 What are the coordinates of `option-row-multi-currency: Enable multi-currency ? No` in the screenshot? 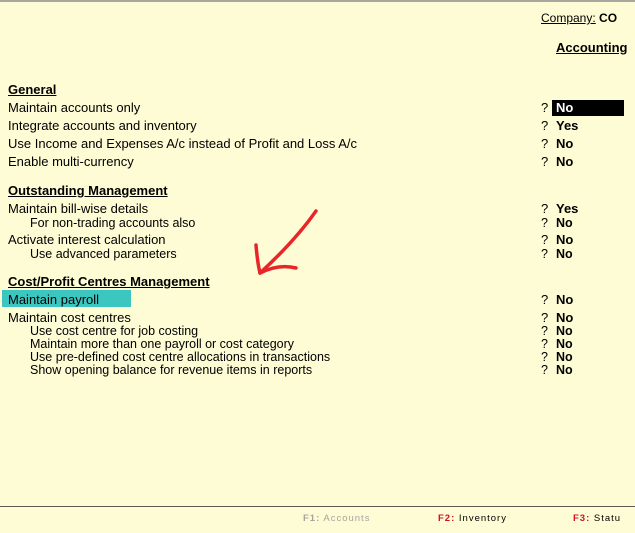 It's located at (317, 162).